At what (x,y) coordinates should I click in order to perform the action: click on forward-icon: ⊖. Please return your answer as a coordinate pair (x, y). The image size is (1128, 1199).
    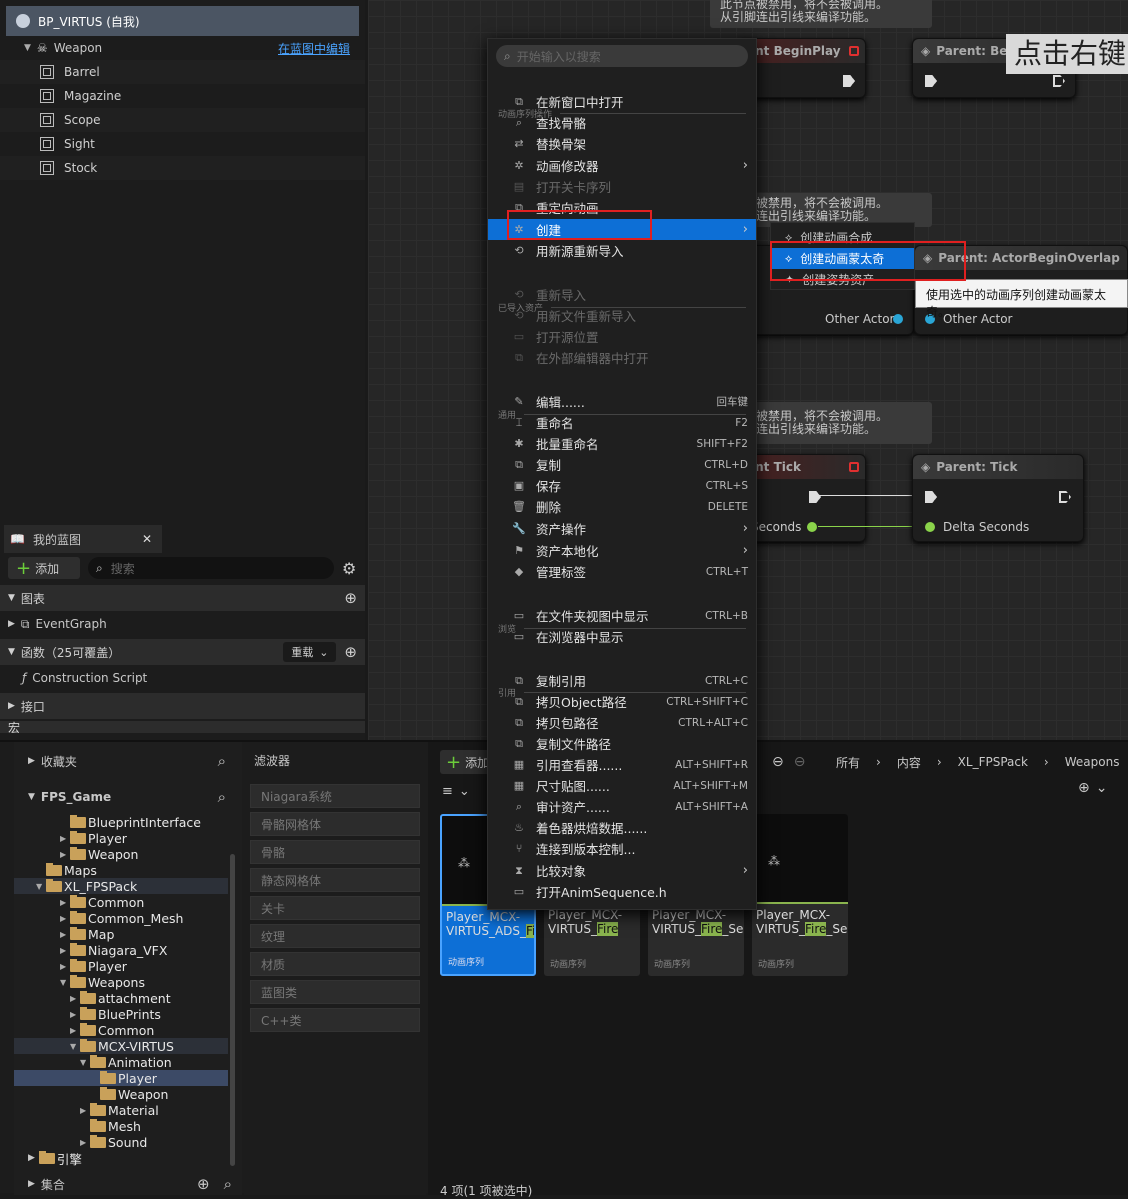
    Looking at the image, I should click on (800, 762).